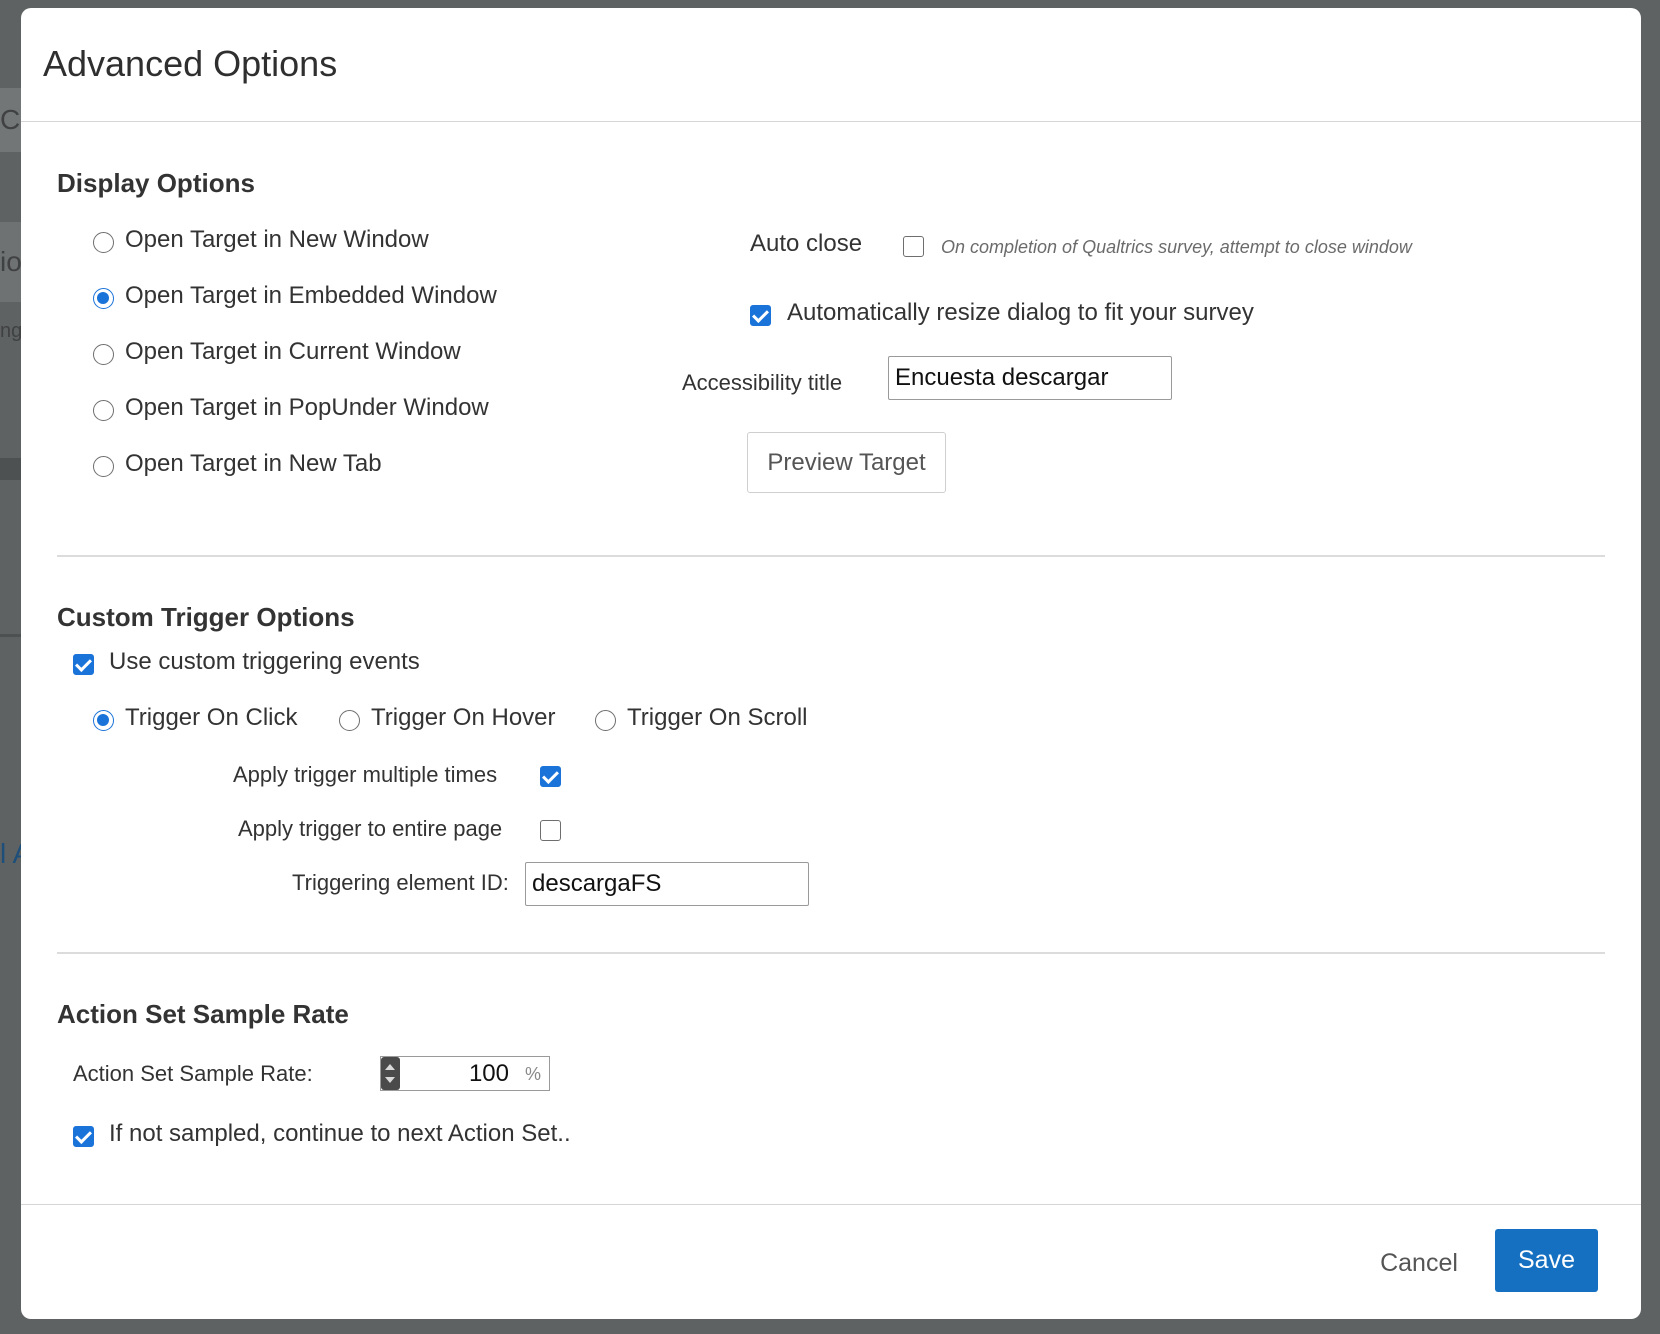  Describe the element at coordinates (831, 65) in the screenshot. I see `dialog-header: Advanced Options` at that location.